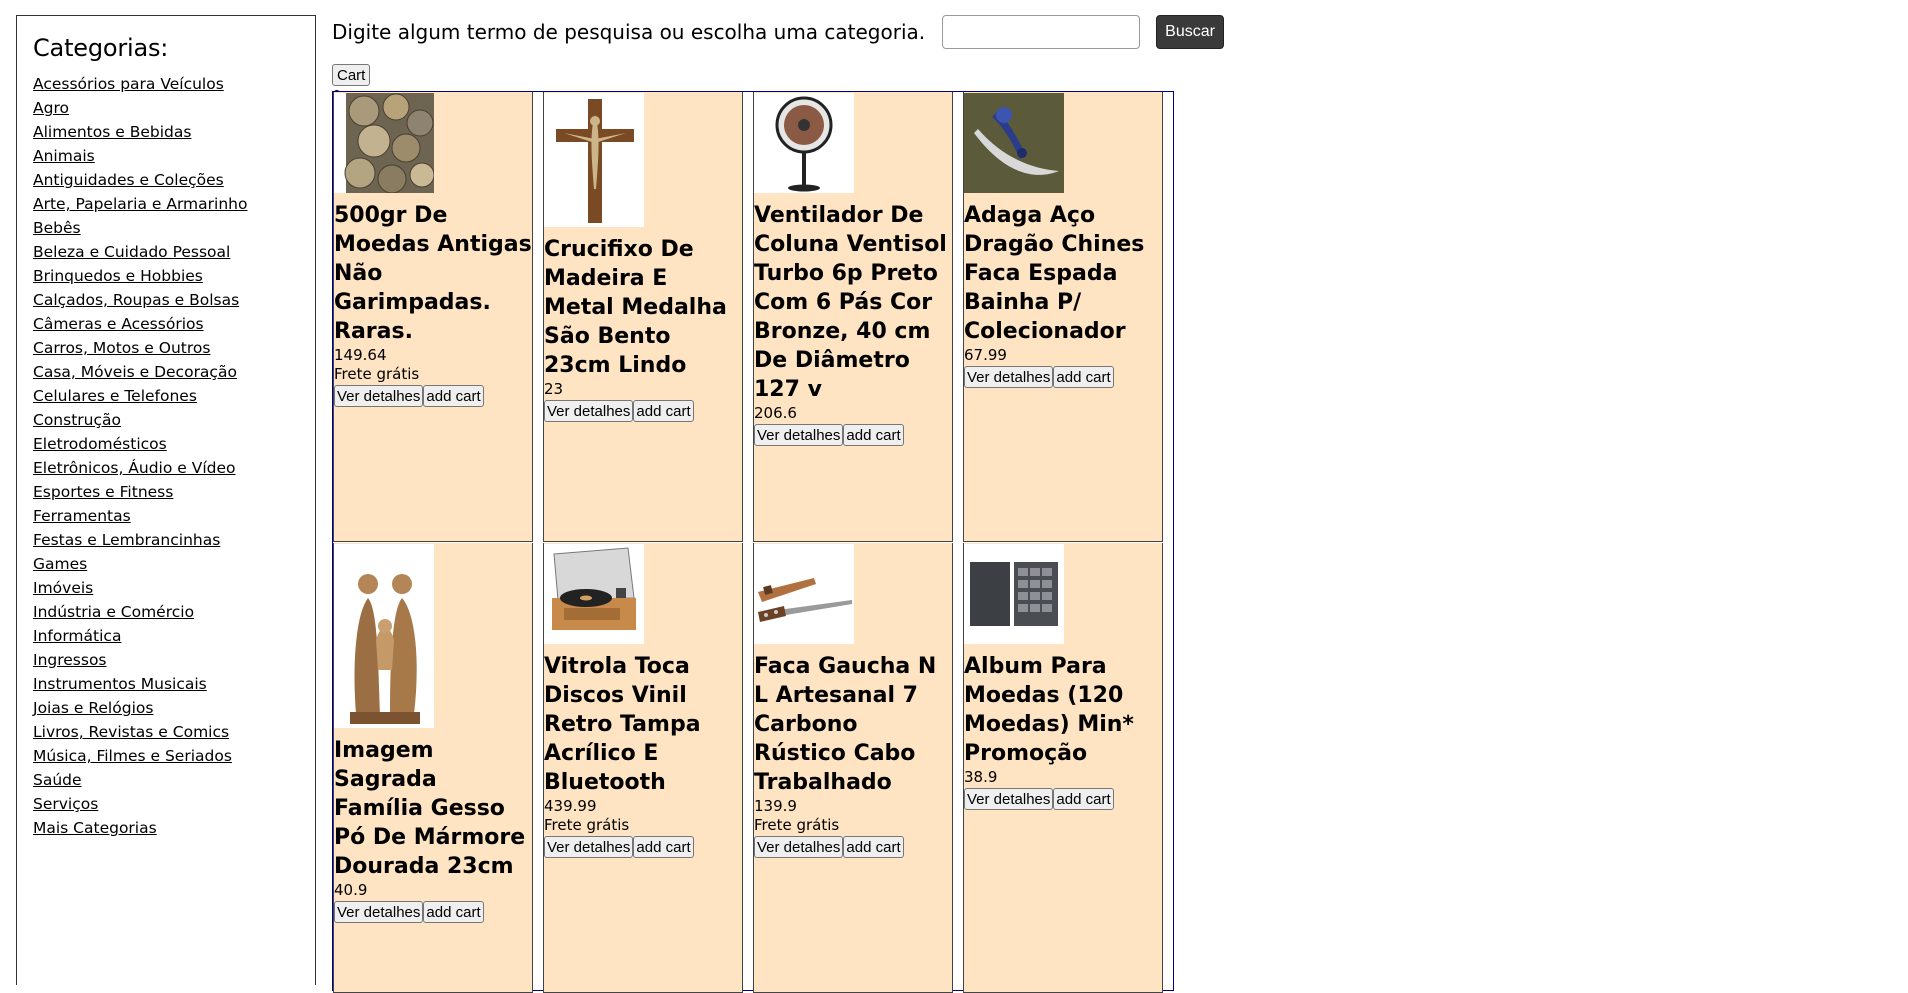 This screenshot has width=1908, height=993. What do you see at coordinates (128, 84) in the screenshot?
I see `category-link: Acessórios para Veículos` at bounding box center [128, 84].